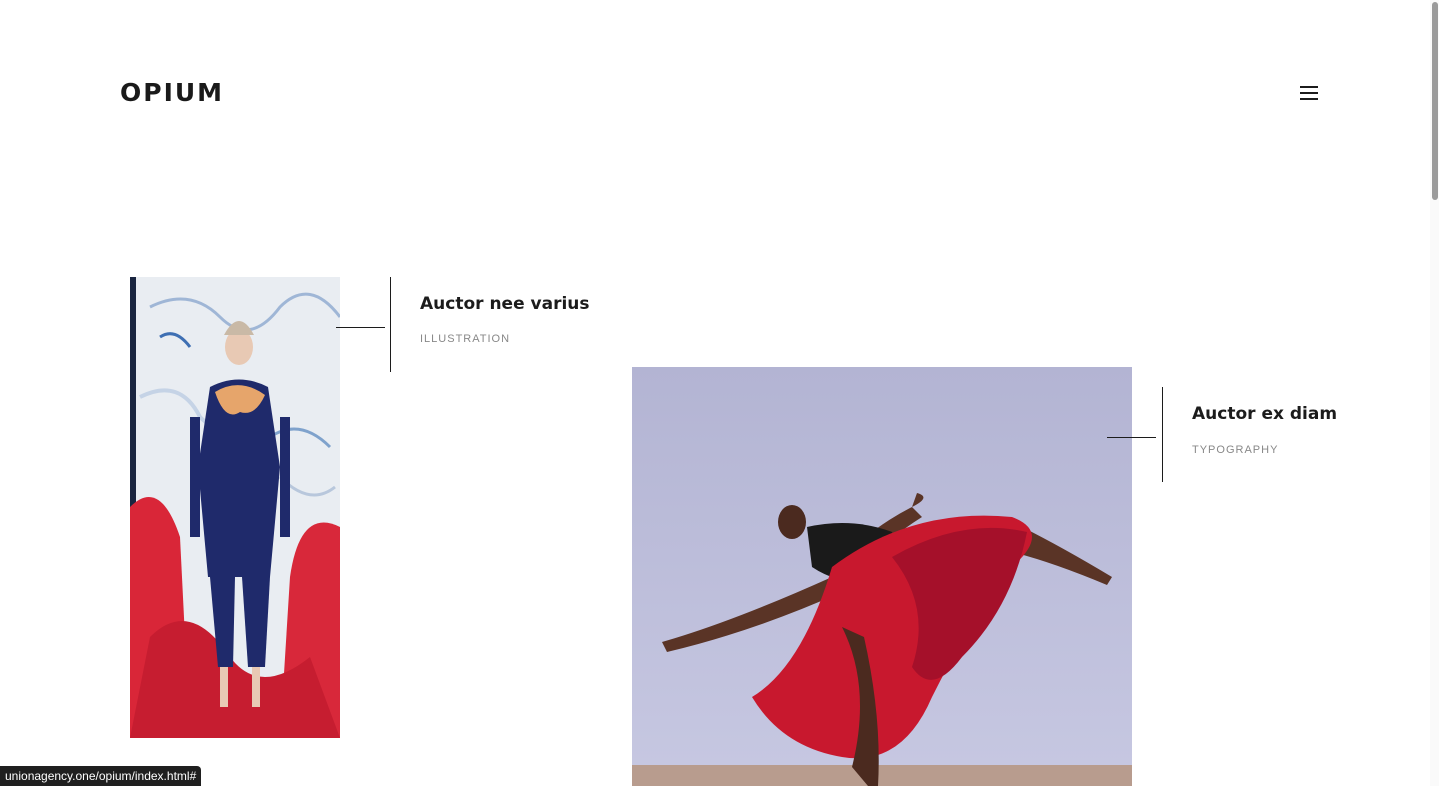 Image resolution: width=1439 pixels, height=786 pixels. I want to click on item2-title: Auctor ex diam, so click(1264, 414).